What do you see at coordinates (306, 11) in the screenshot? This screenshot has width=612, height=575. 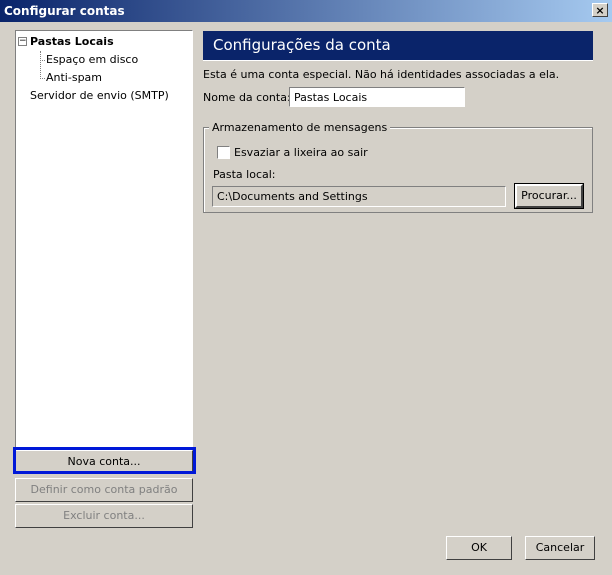 I see `title-bar: Configurar contas ×` at bounding box center [306, 11].